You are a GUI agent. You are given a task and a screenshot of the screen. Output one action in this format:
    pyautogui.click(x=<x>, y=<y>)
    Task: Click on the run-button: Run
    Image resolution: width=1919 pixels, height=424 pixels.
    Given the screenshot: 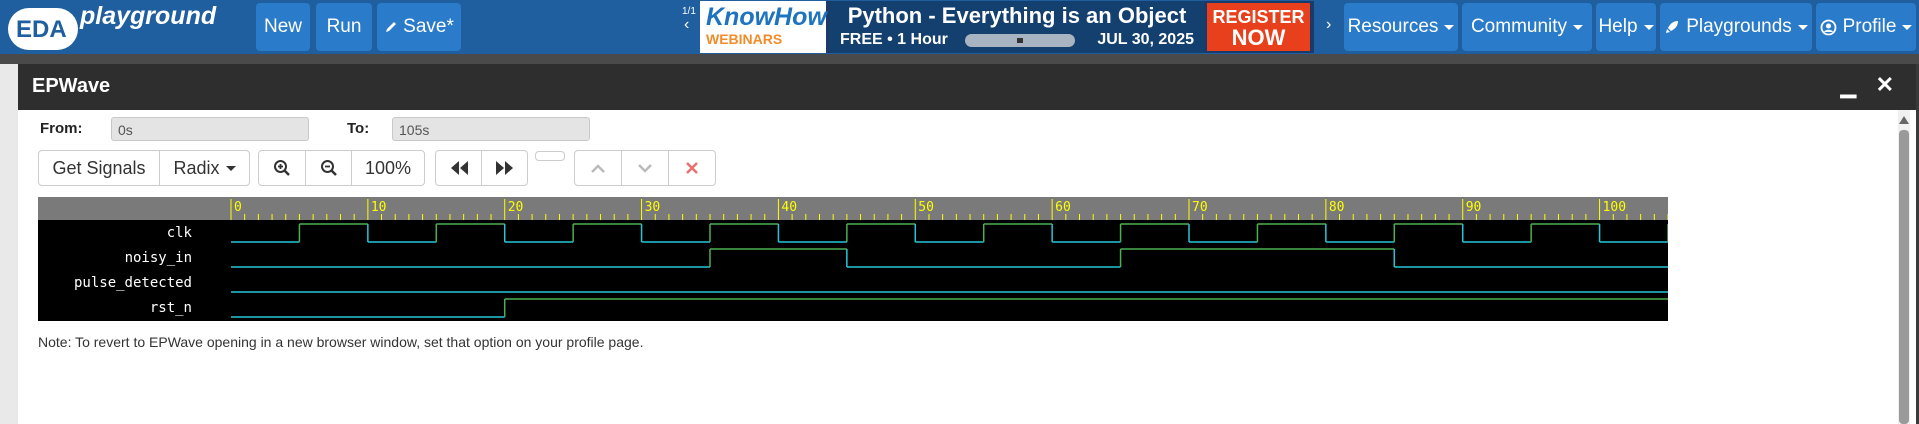 What is the action you would take?
    pyautogui.click(x=344, y=27)
    